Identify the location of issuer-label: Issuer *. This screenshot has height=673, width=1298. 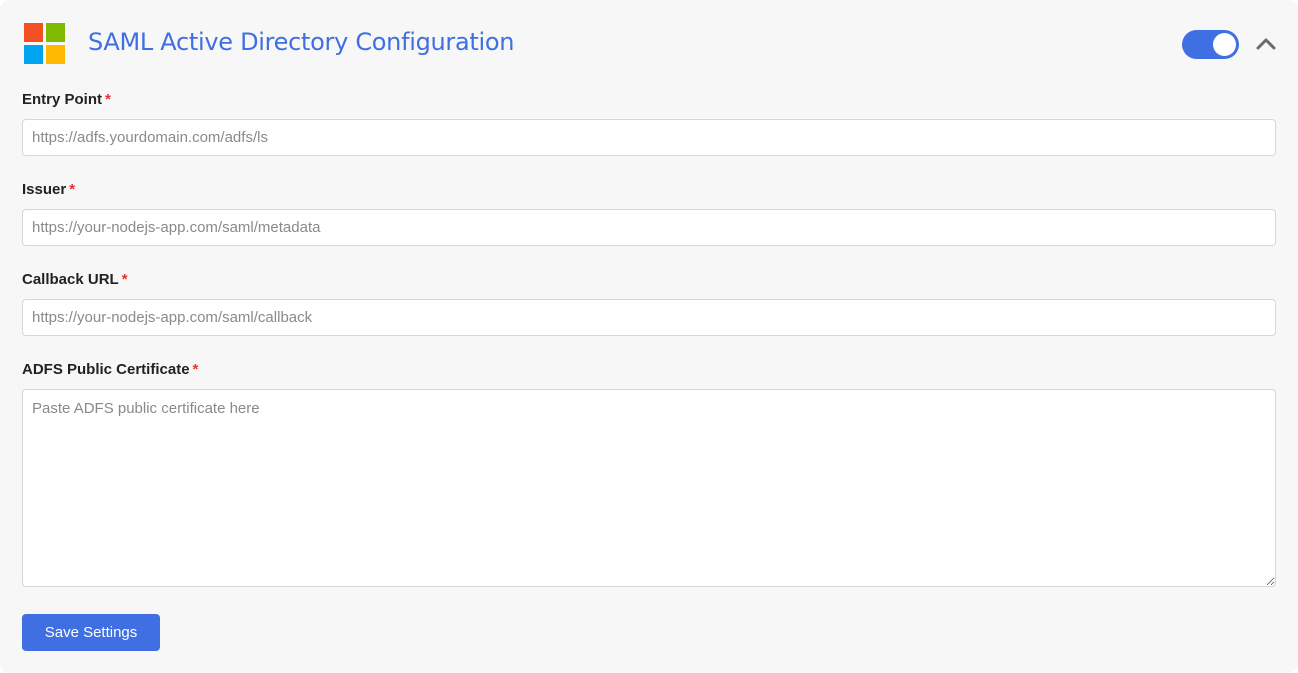
(48, 190).